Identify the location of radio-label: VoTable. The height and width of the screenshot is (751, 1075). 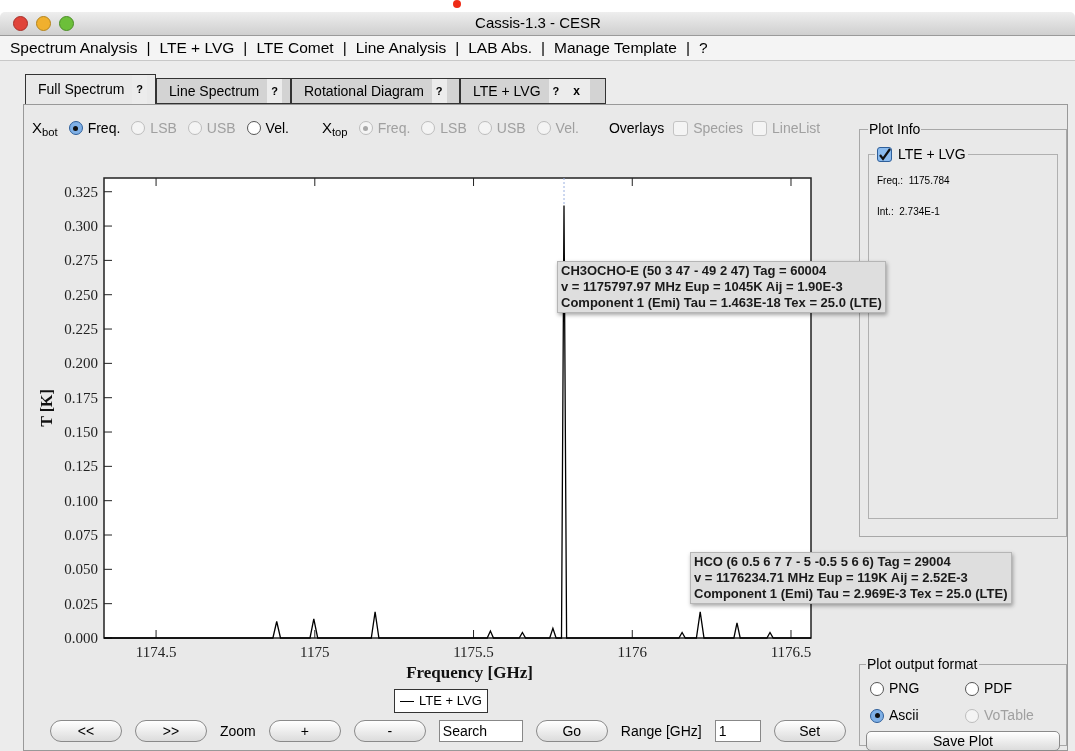
(1009, 715).